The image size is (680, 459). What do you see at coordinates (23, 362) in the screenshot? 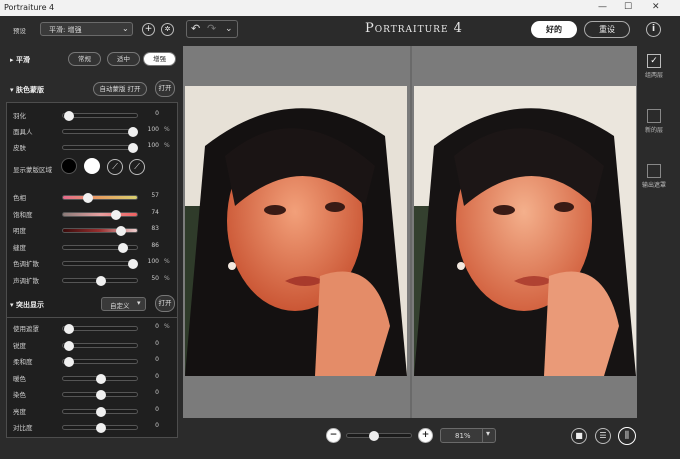
I see `enhance-slider-label: 柔和度` at bounding box center [23, 362].